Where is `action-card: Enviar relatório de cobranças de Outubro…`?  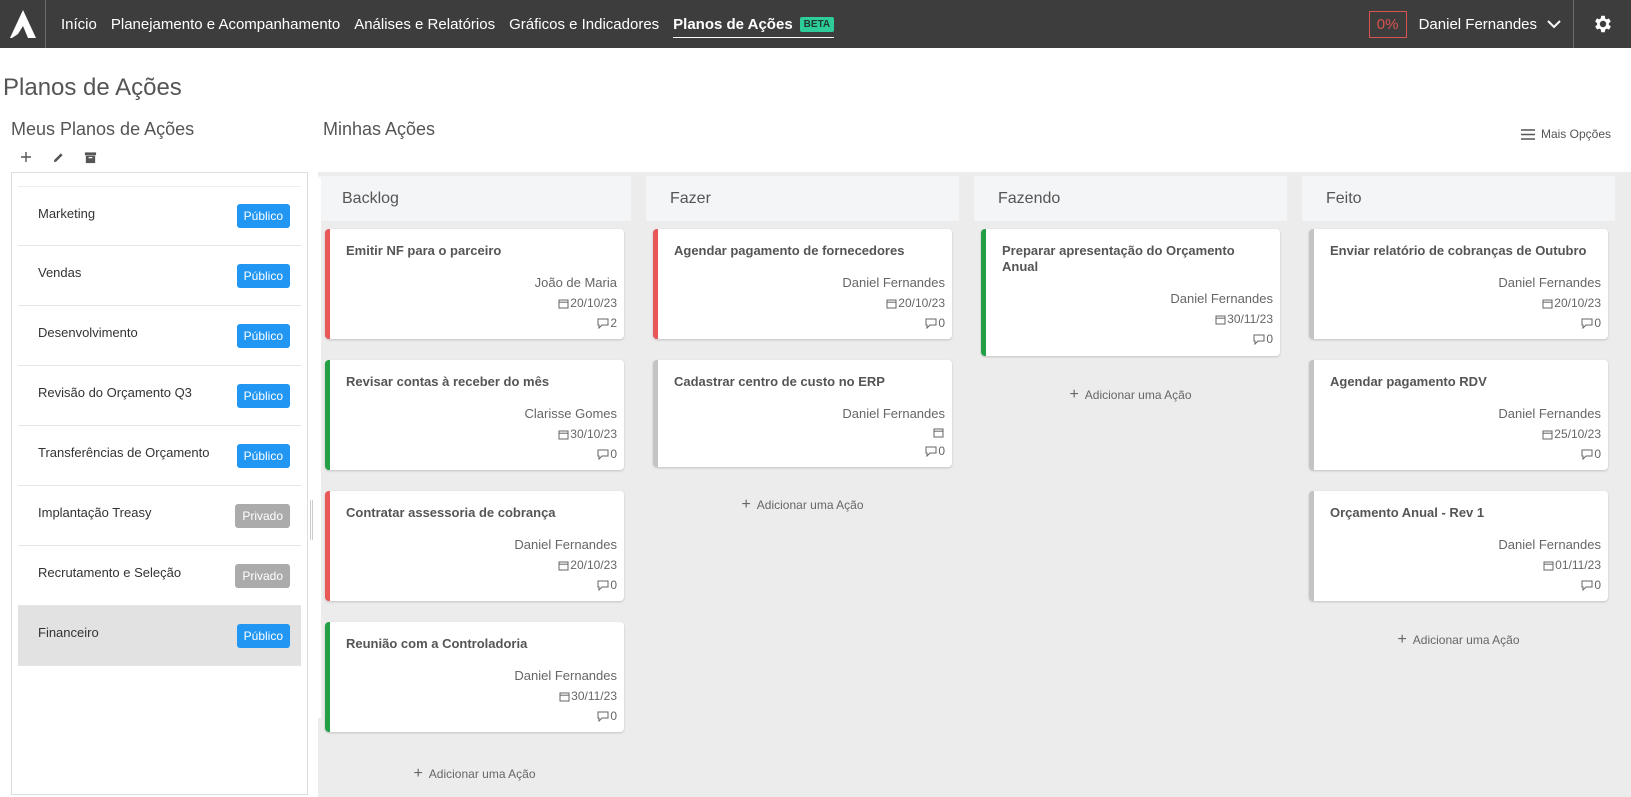 action-card: Enviar relatório de cobranças de Outubro… is located at coordinates (1458, 284).